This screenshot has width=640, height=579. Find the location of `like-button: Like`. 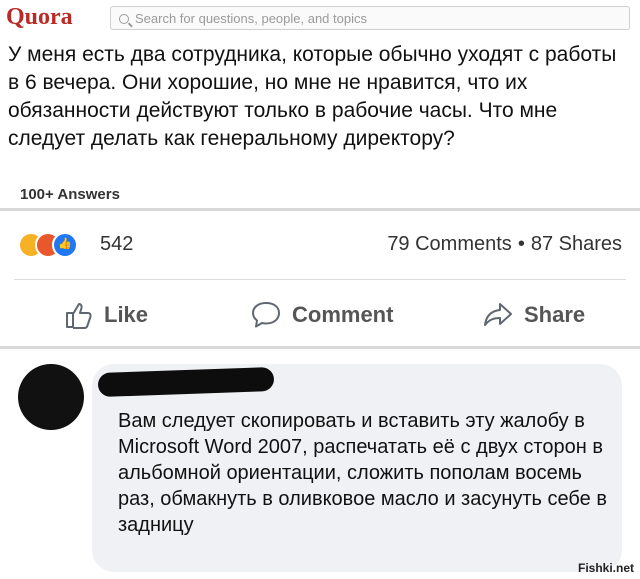

like-button: Like is located at coordinates (106, 315).